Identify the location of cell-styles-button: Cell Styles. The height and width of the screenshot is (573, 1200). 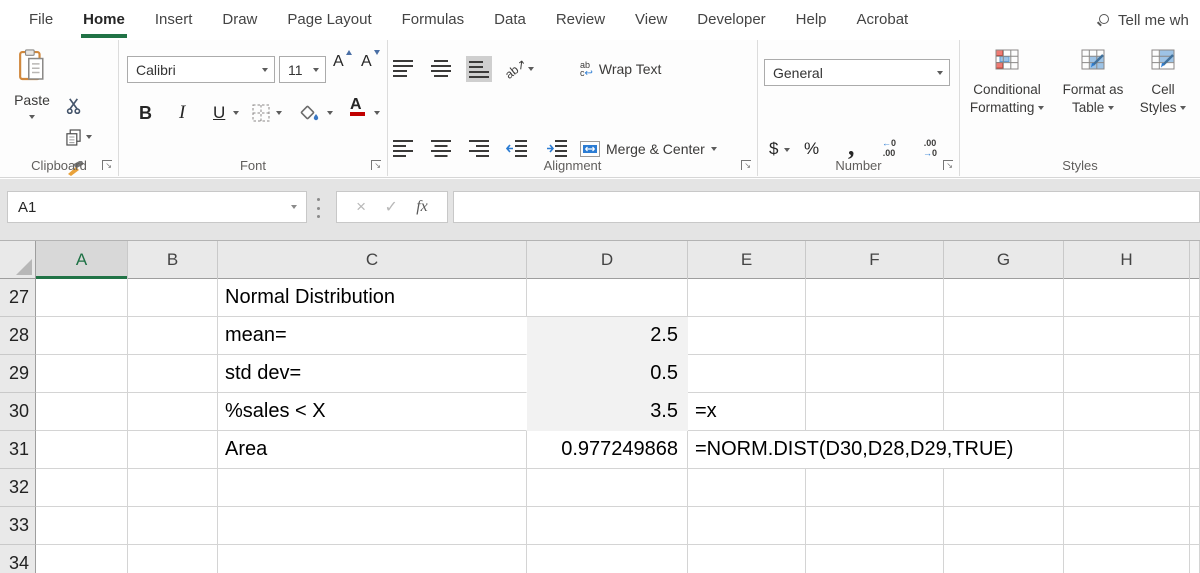
(1163, 107).